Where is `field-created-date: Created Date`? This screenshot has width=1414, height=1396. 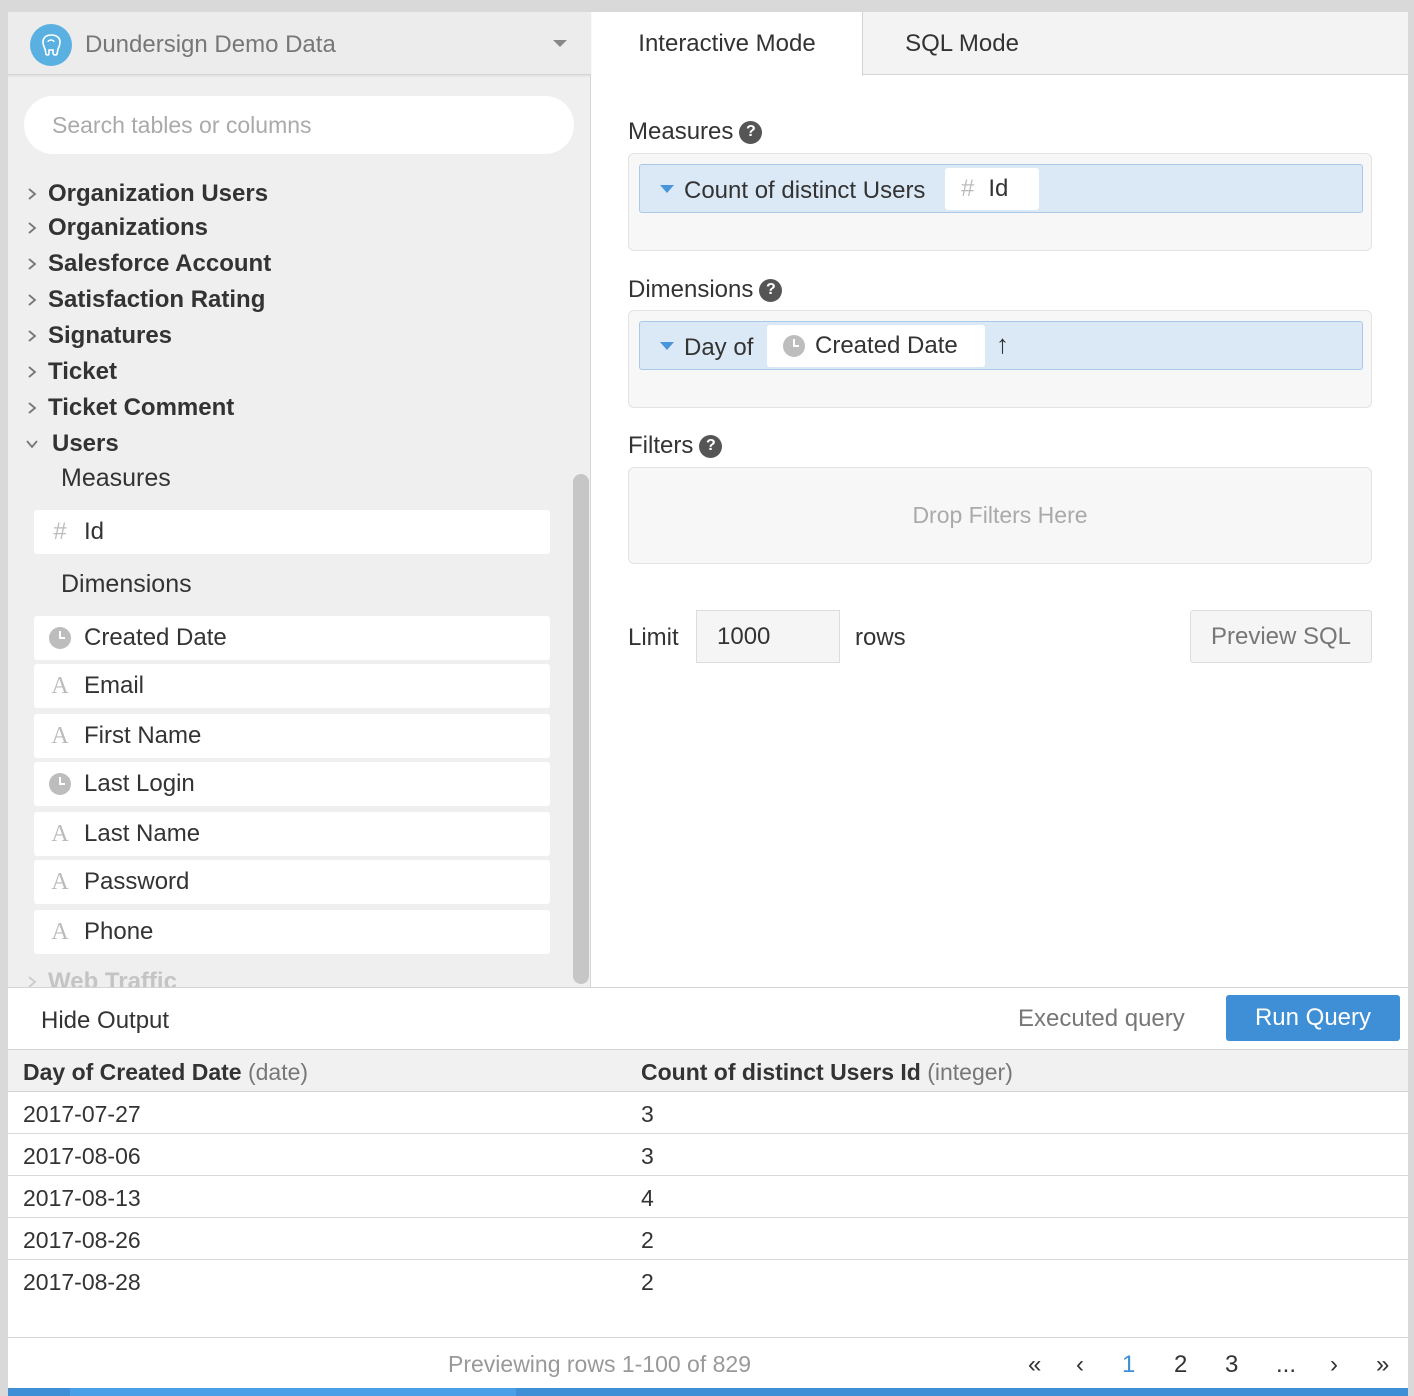
field-created-date: Created Date is located at coordinates (292, 638).